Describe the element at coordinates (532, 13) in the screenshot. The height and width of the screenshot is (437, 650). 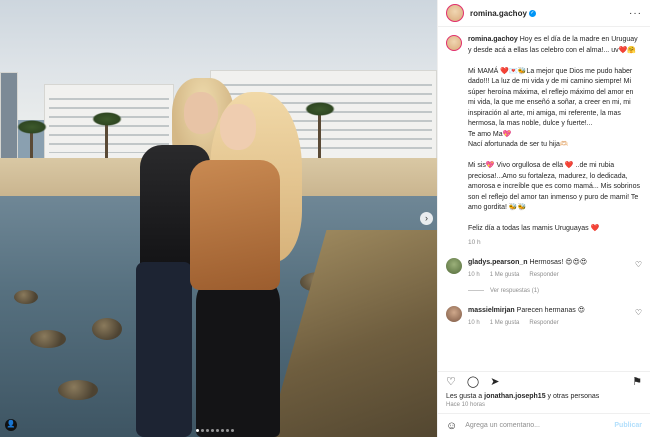
I see `verified-badge-icon: ✓` at that location.